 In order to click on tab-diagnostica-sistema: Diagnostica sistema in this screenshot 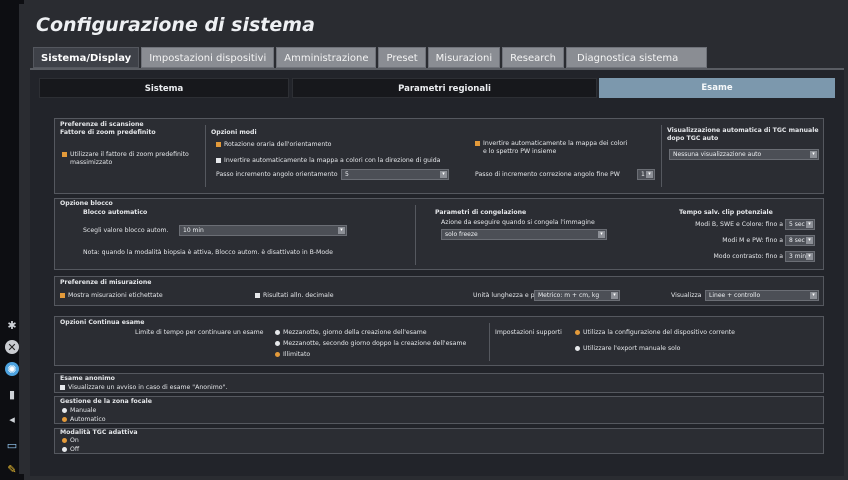, I will do `click(637, 57)`.